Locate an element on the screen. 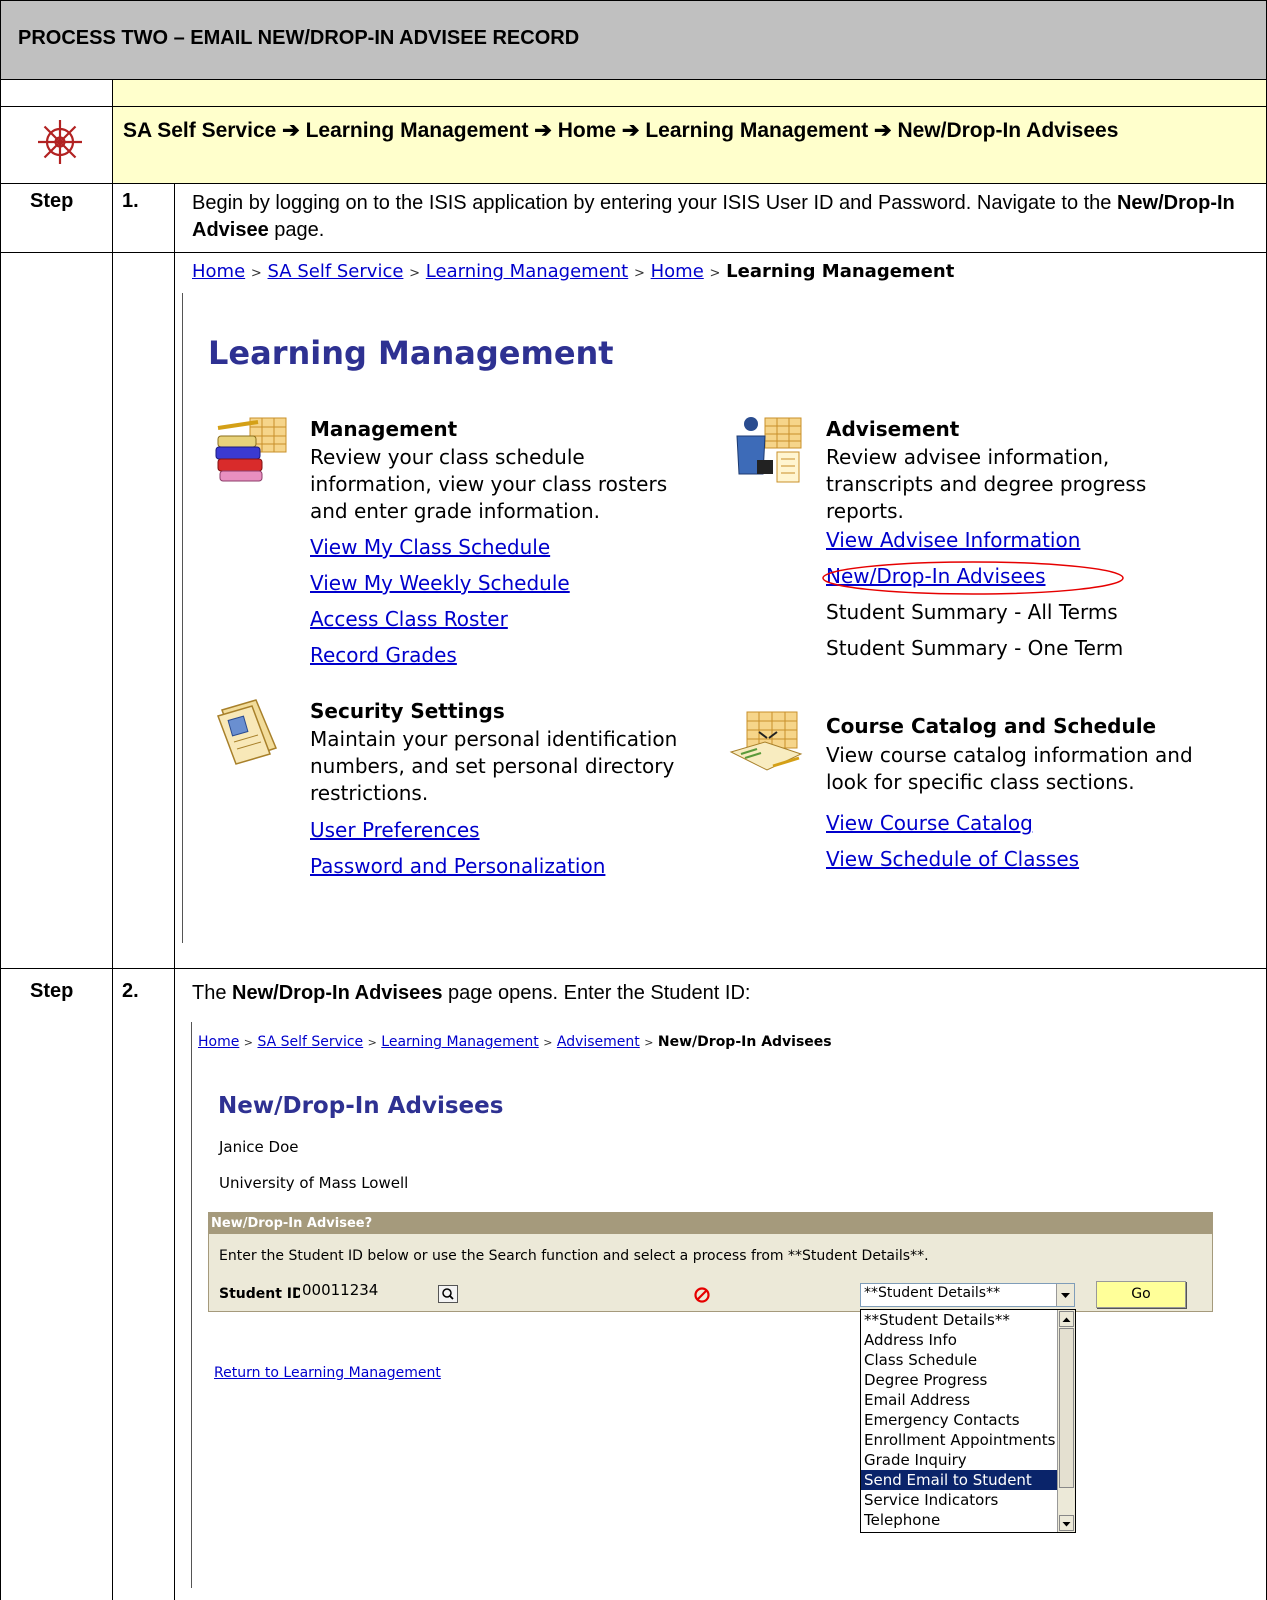  no-entry-icon is located at coordinates (702, 1295).